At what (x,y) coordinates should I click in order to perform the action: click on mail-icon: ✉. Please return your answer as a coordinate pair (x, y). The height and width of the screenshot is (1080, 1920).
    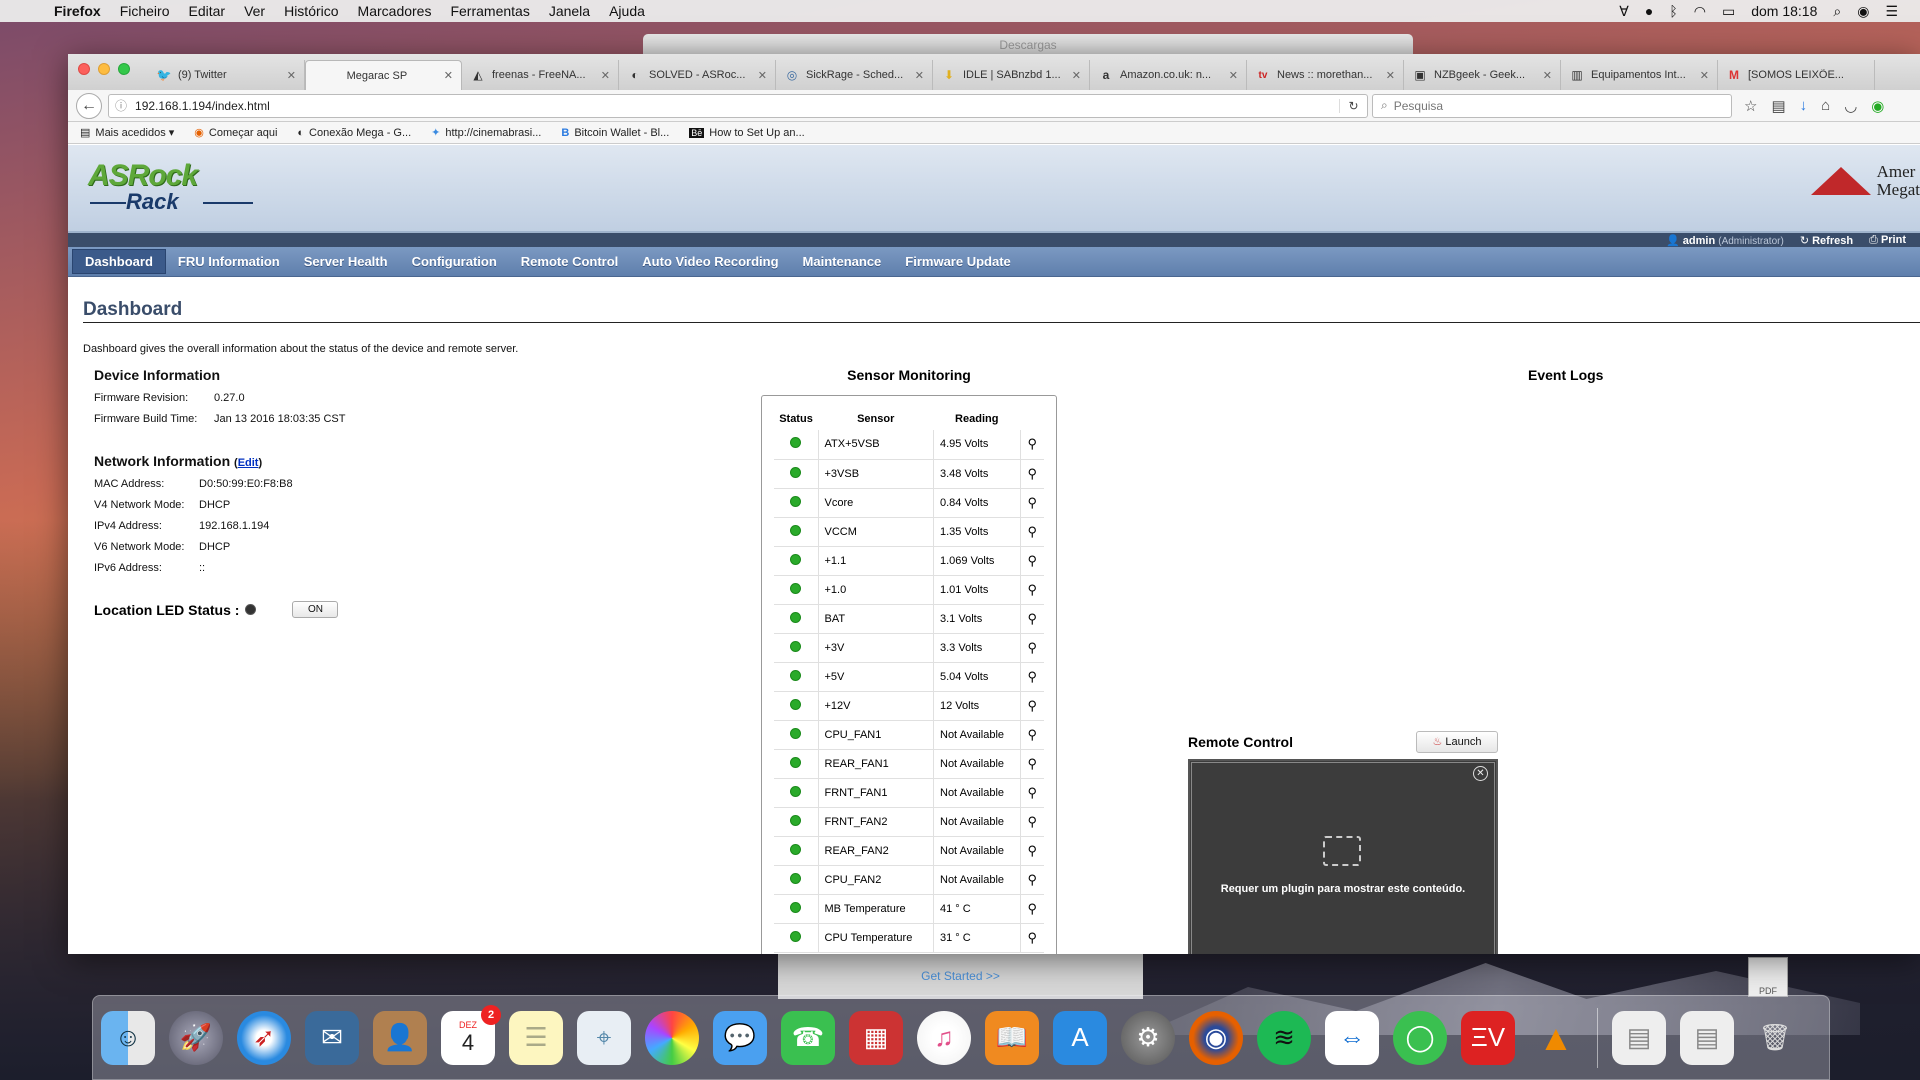
    Looking at the image, I should click on (332, 1037).